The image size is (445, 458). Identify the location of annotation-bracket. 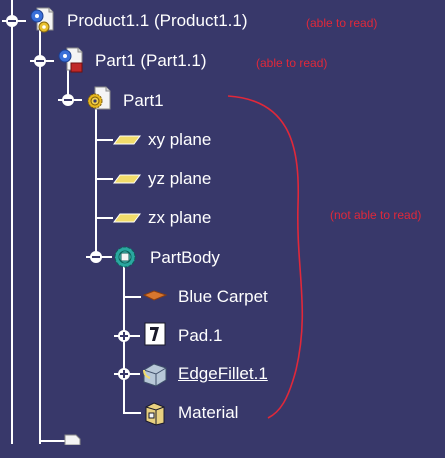
(265, 257).